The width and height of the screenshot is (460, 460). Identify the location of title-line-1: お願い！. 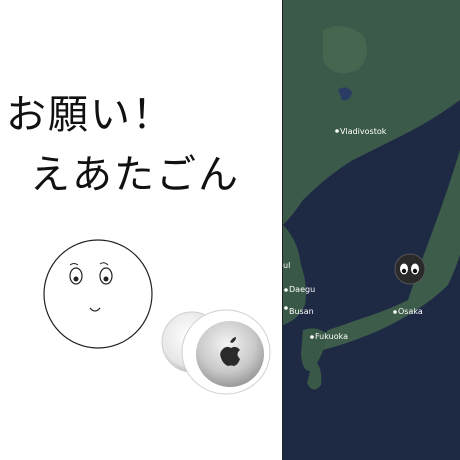
(90, 115).